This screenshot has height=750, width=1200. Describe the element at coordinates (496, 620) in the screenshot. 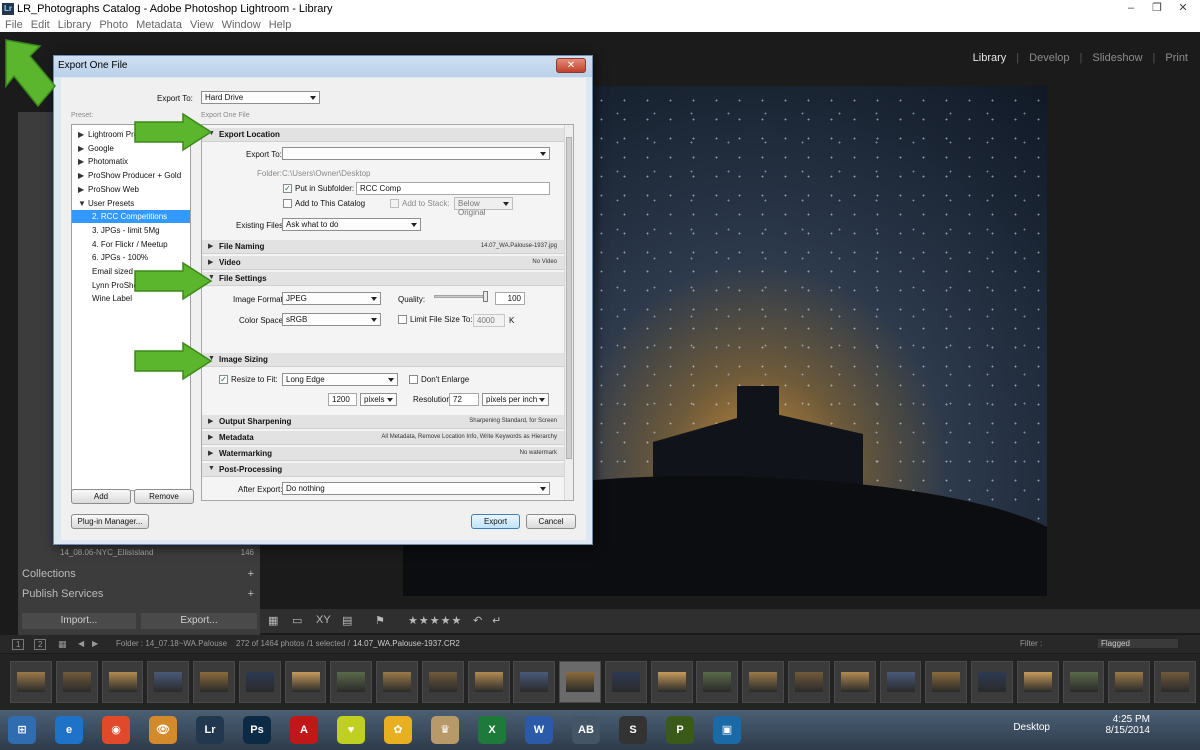

I see `rotate-right-icon: ↵` at that location.